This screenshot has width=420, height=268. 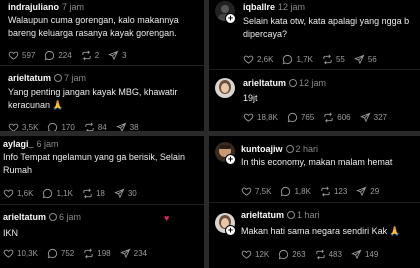 I want to click on share-button: 149, so click(x=364, y=254).